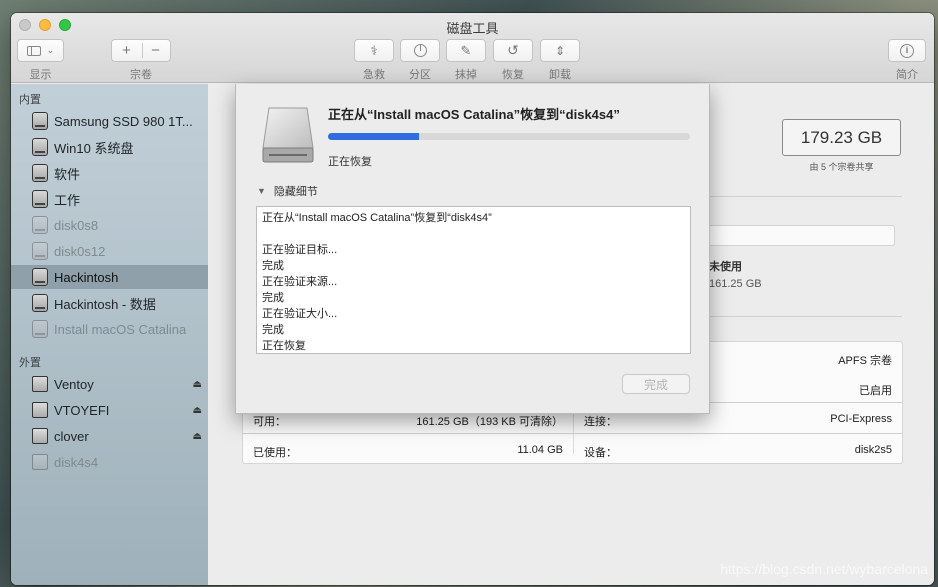 This screenshot has height=587, width=938. I want to click on device-label: 设备：, so click(600, 453).